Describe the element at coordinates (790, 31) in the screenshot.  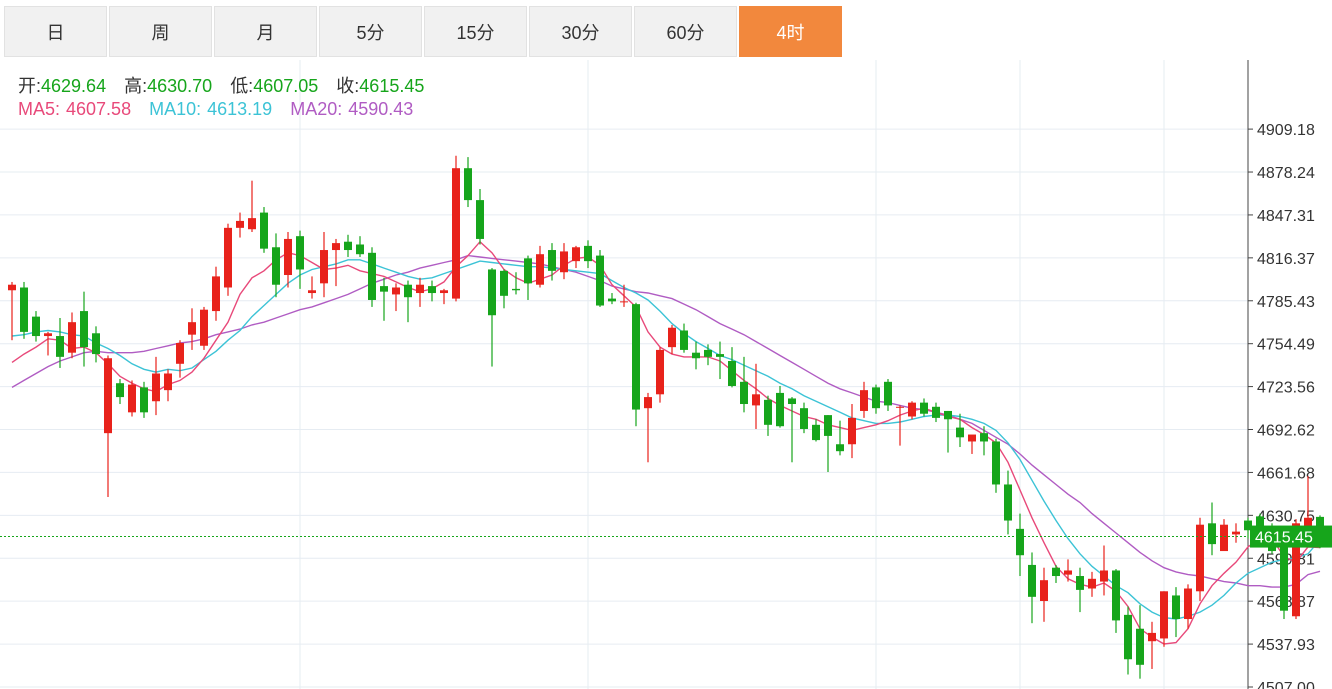
I see `tab-7: 4时` at that location.